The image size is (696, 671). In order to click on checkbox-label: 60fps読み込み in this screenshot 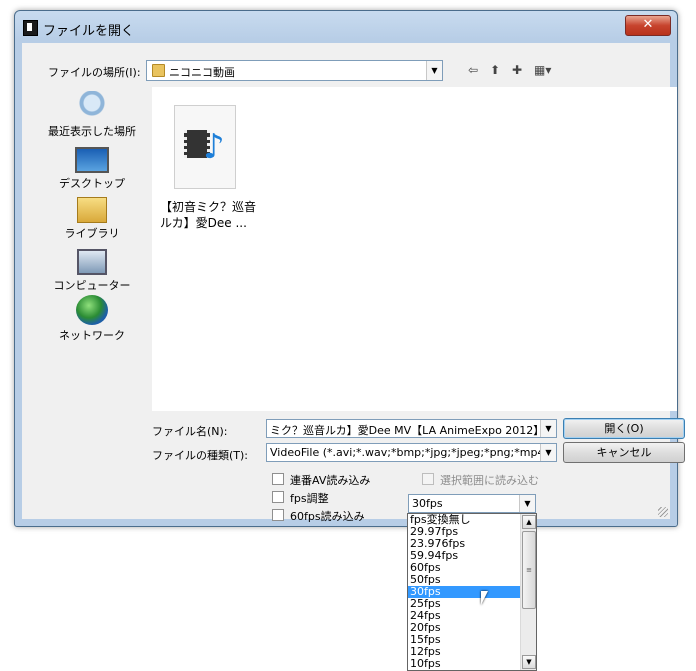, I will do `click(327, 516)`.